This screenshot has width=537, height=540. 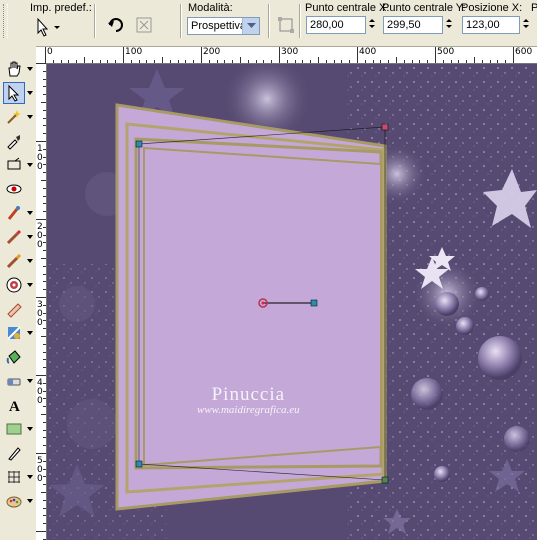 I want to click on corner-handle-bottom-right, so click(x=385, y=480).